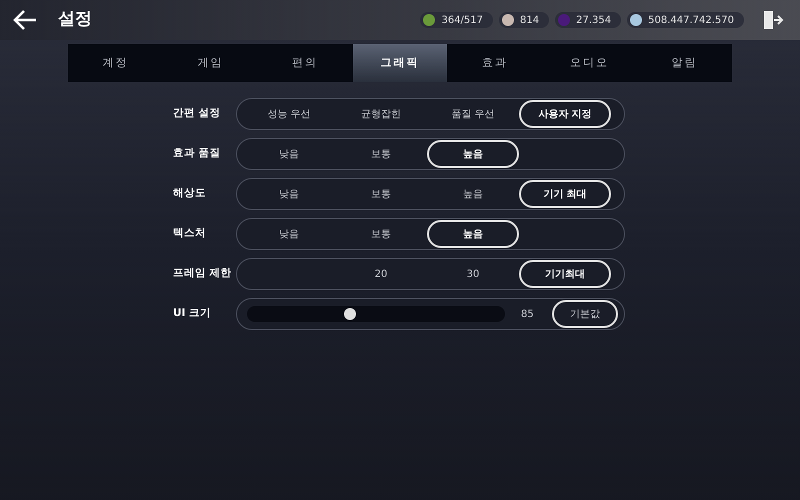 Image resolution: width=800 pixels, height=500 pixels. Describe the element at coordinates (565, 114) in the screenshot. I see `option-button: 사용자 지정` at that location.